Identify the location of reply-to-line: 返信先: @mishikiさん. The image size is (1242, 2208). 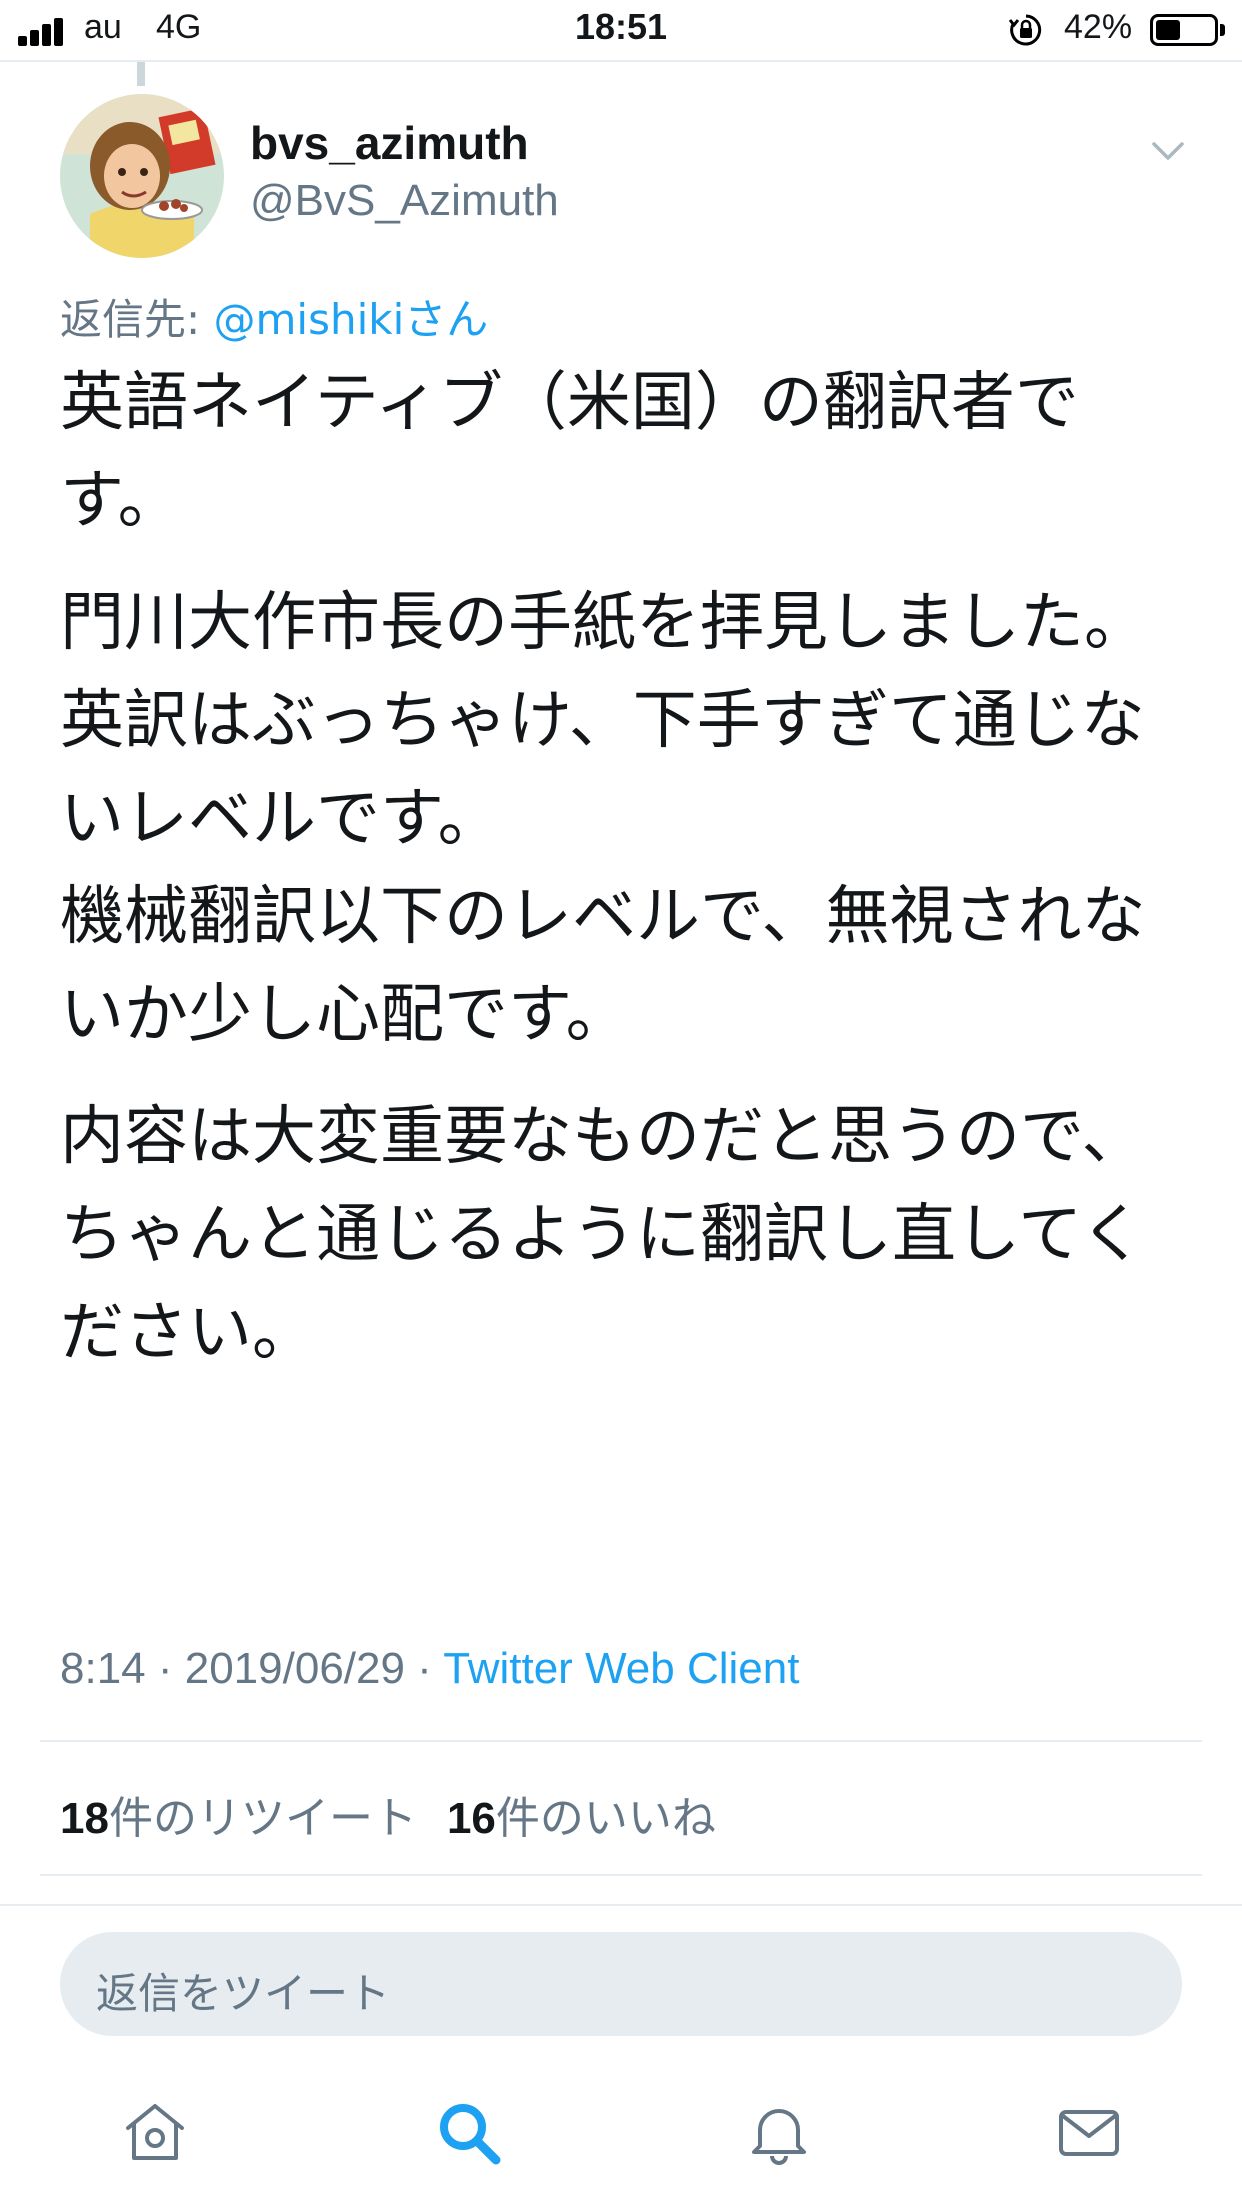
(274, 316).